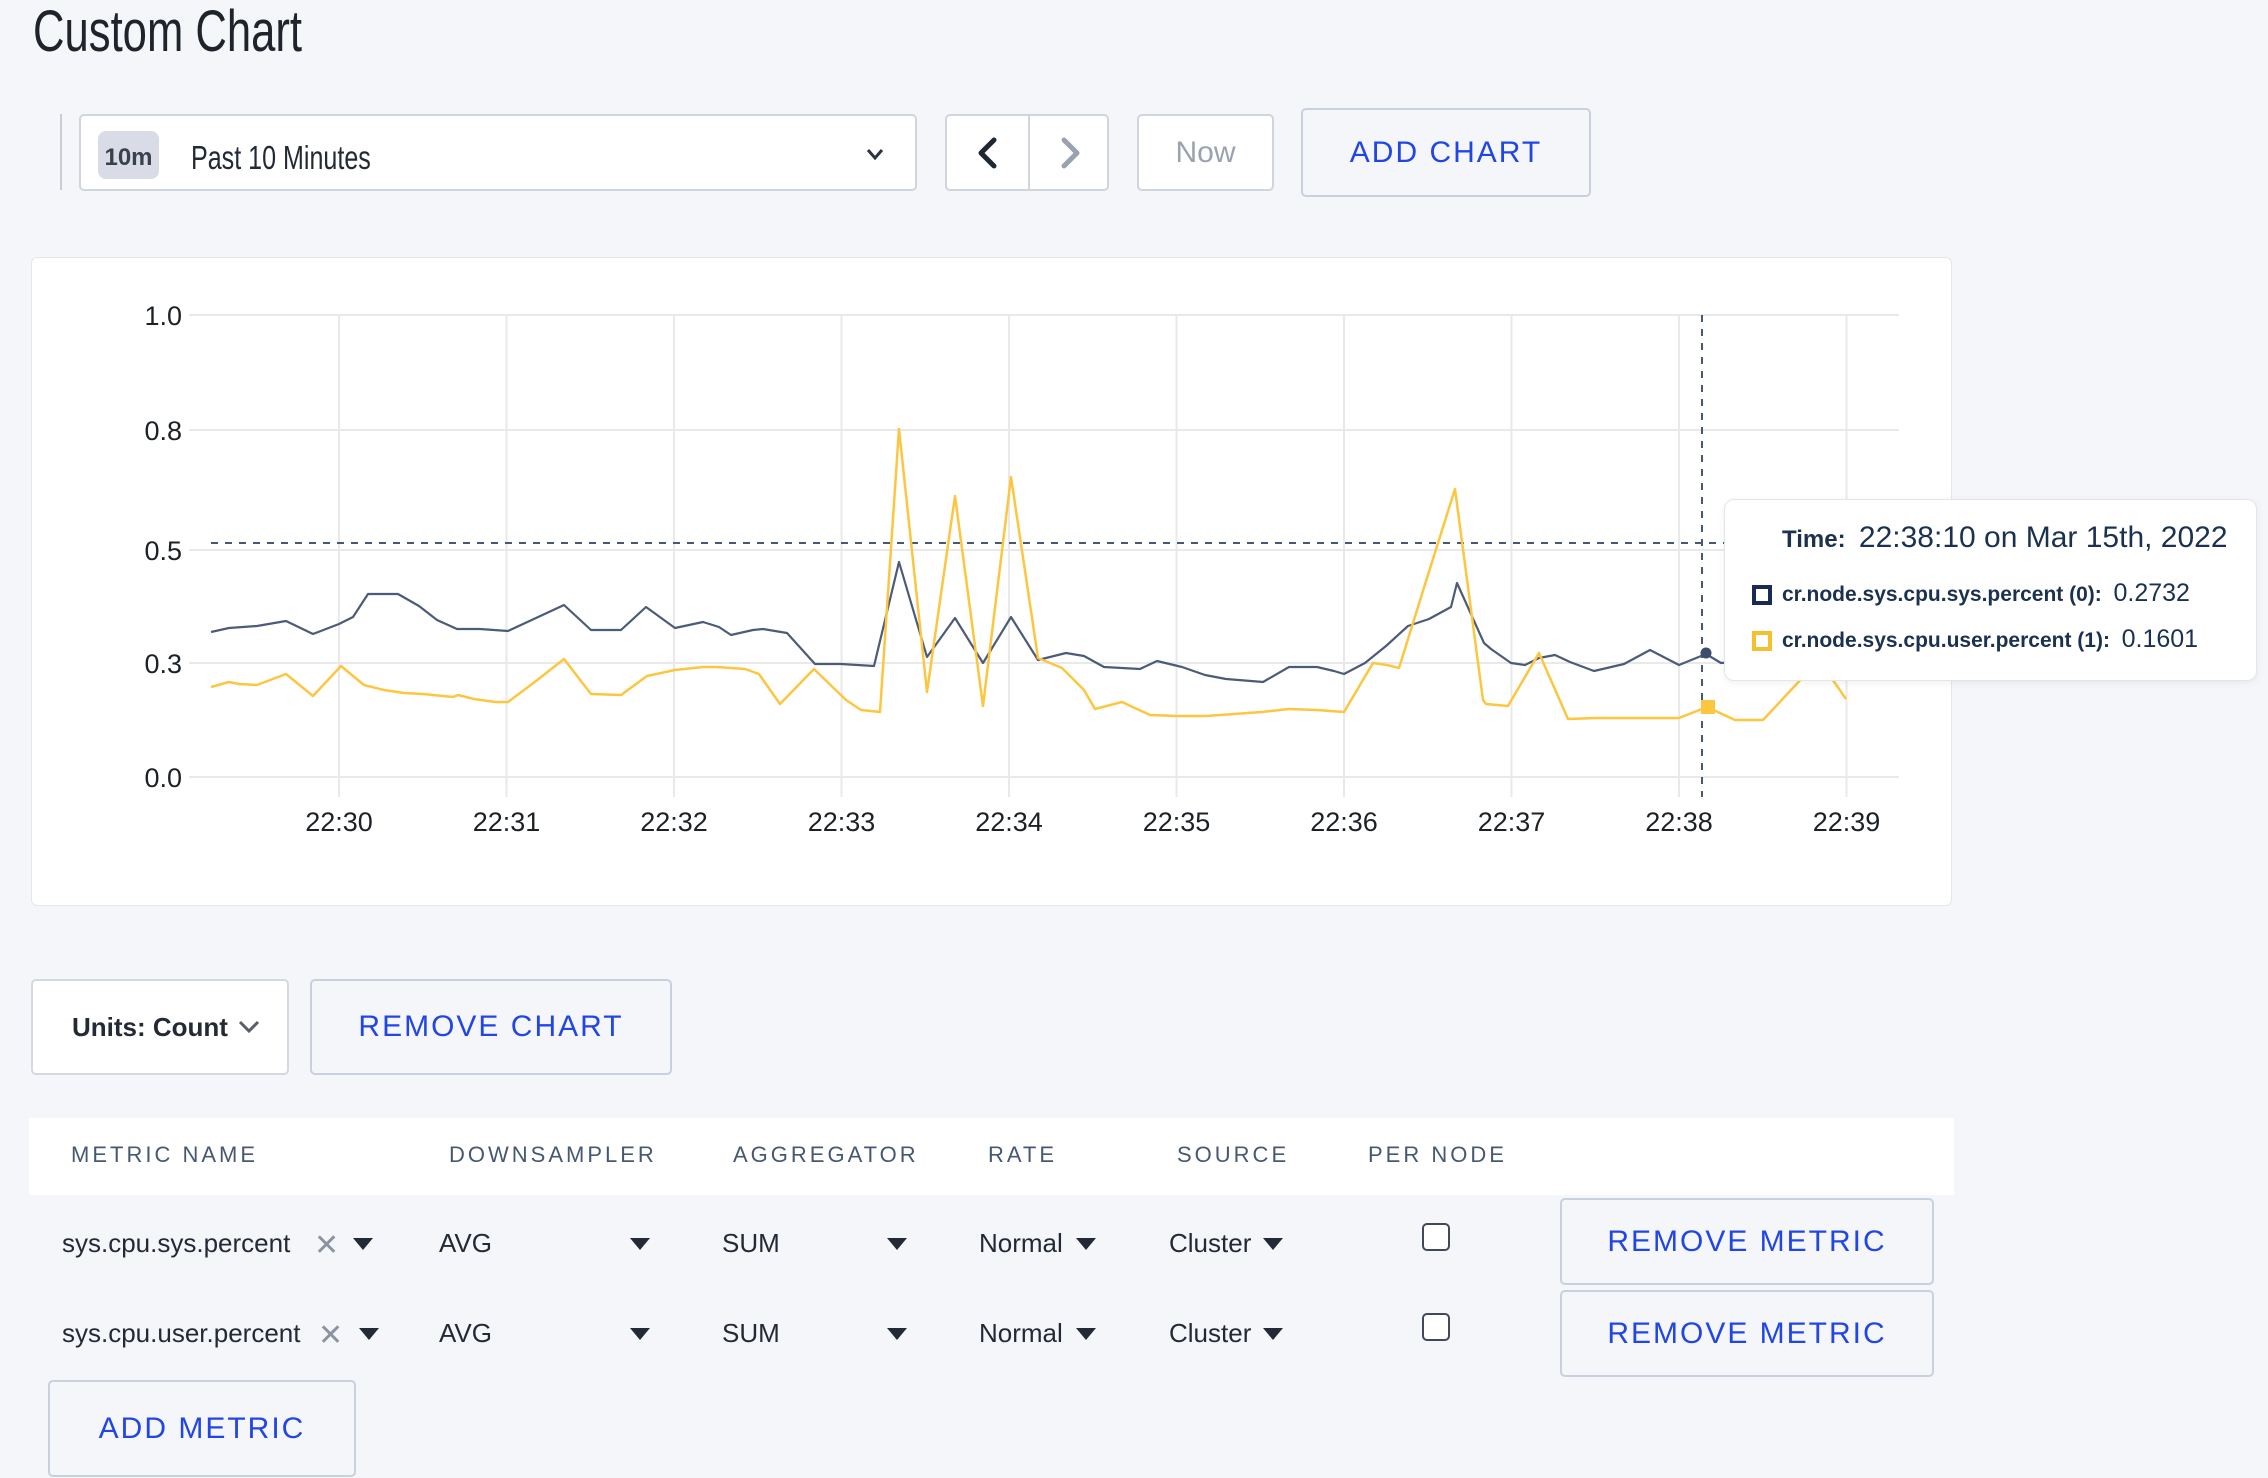 The image size is (2268, 1478). I want to click on svg-text: 22:39, so click(1847, 822).